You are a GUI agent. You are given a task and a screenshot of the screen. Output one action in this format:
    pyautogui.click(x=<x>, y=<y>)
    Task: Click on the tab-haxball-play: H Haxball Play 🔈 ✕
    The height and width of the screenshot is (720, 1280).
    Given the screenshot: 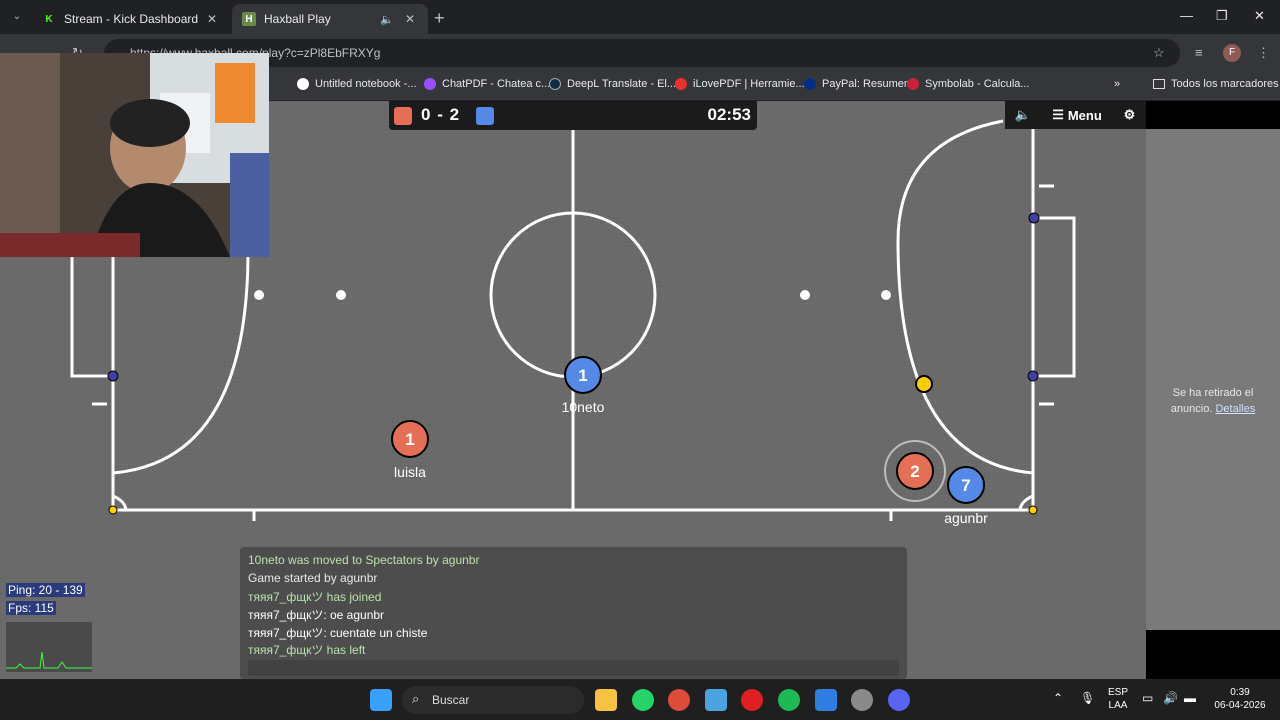 What is the action you would take?
    pyautogui.click(x=330, y=19)
    